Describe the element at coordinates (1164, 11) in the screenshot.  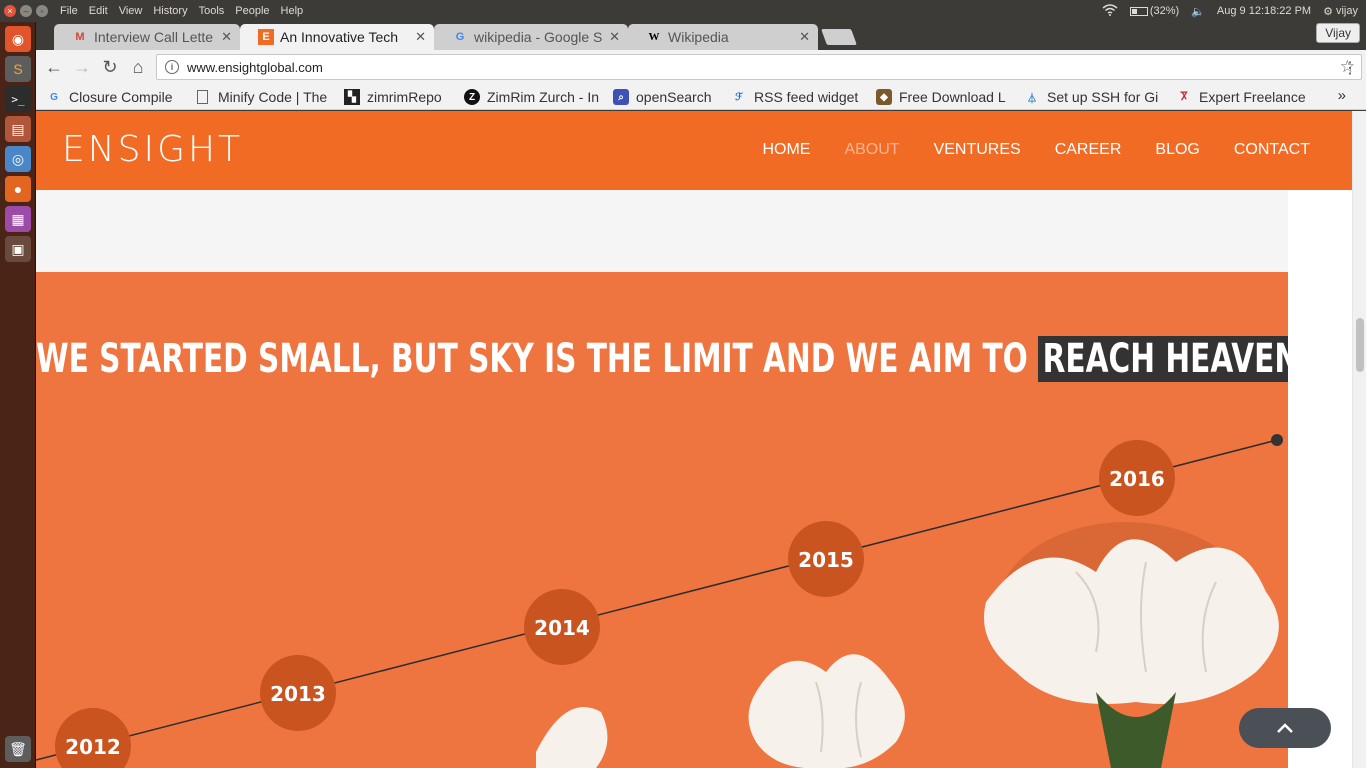
I see `battery-percent: (32%)` at that location.